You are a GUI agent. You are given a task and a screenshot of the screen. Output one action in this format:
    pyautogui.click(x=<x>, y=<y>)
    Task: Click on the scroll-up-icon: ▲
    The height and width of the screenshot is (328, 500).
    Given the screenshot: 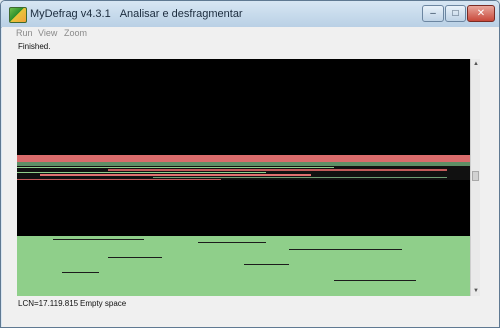 What is the action you would take?
    pyautogui.click(x=476, y=64)
    